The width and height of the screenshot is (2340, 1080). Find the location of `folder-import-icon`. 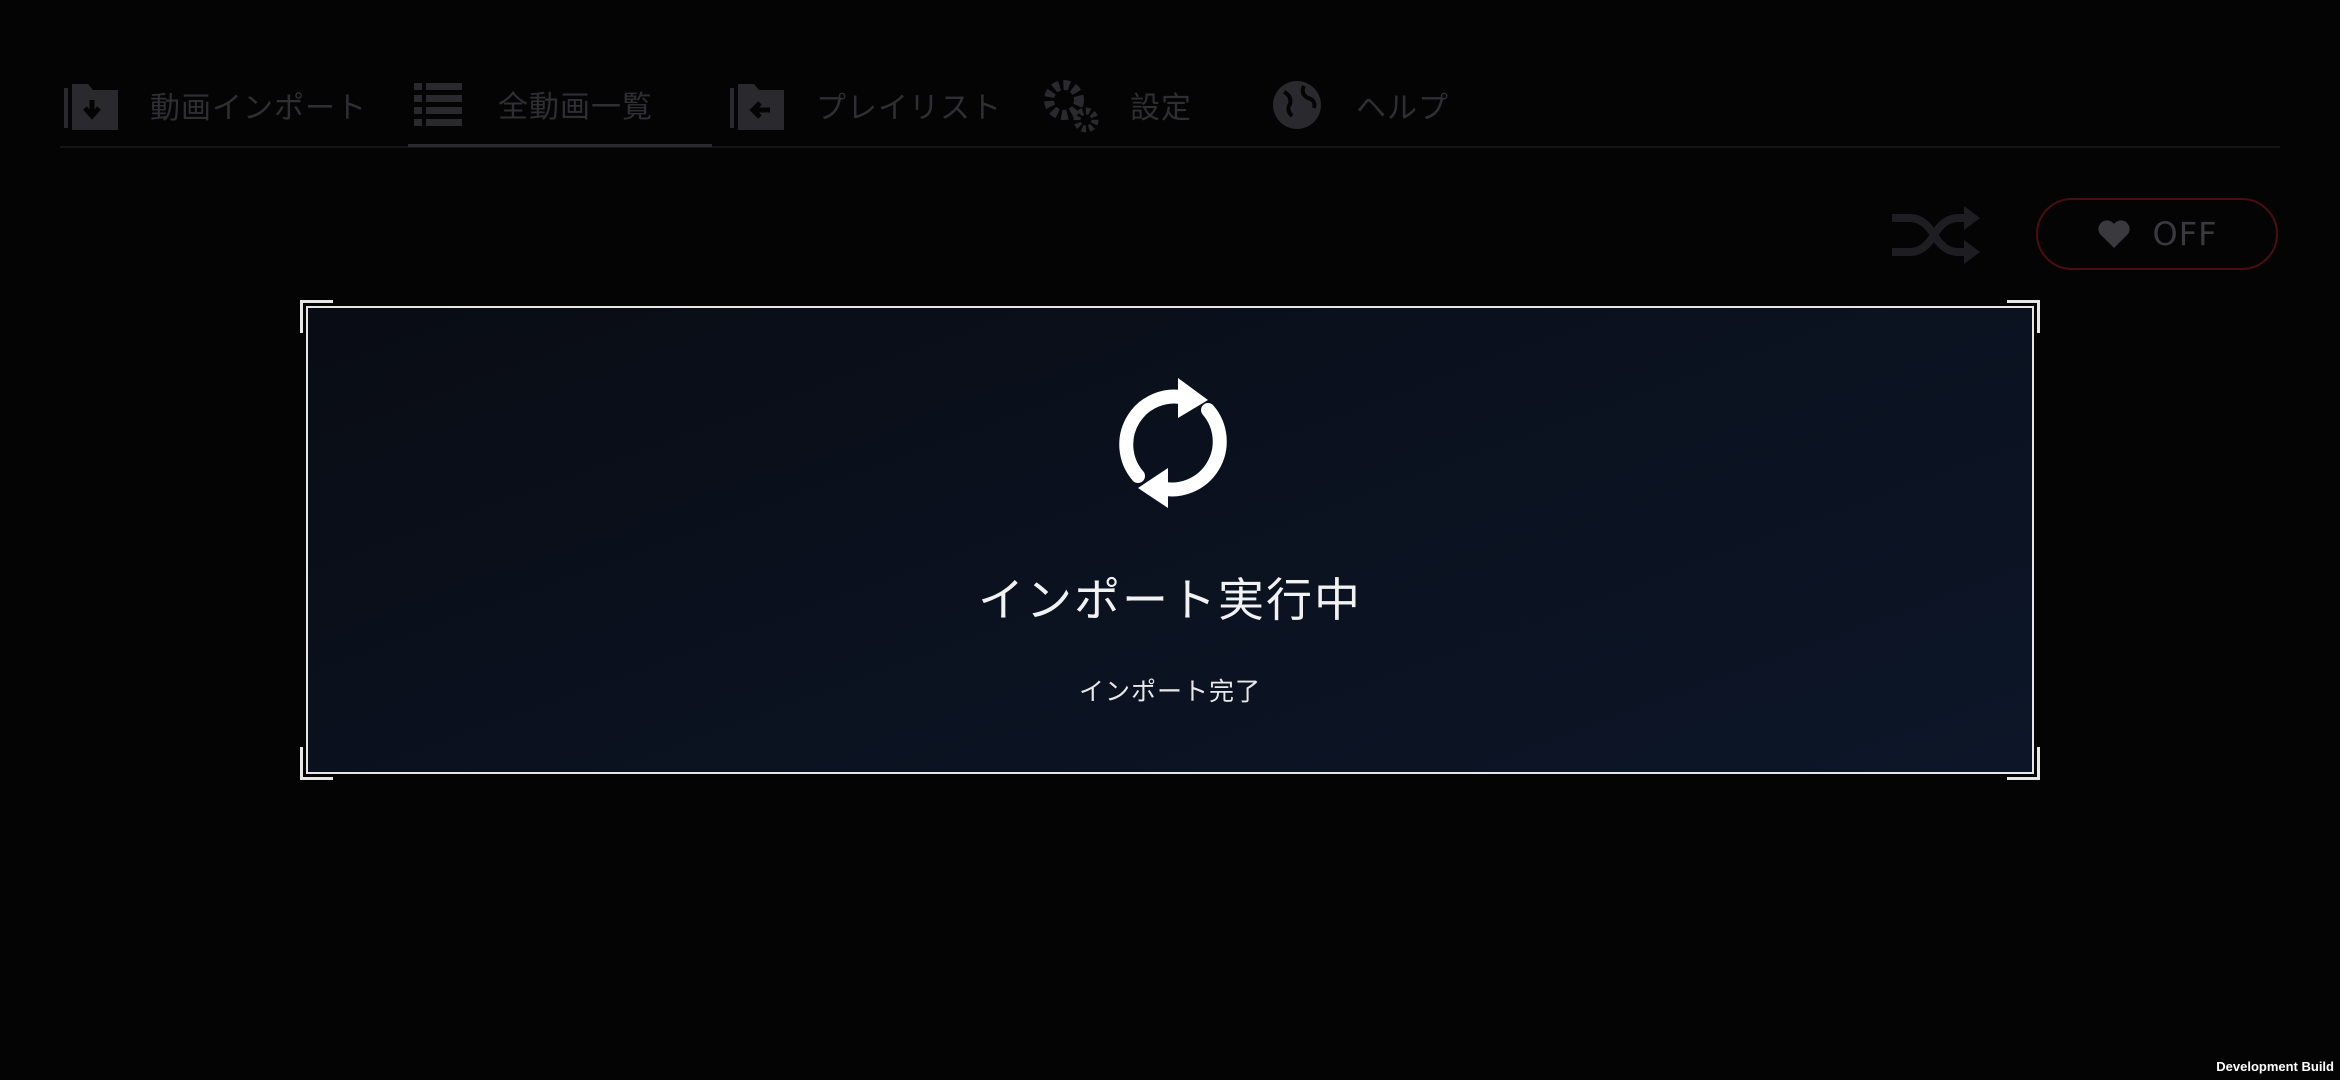

folder-import-icon is located at coordinates (91, 105).